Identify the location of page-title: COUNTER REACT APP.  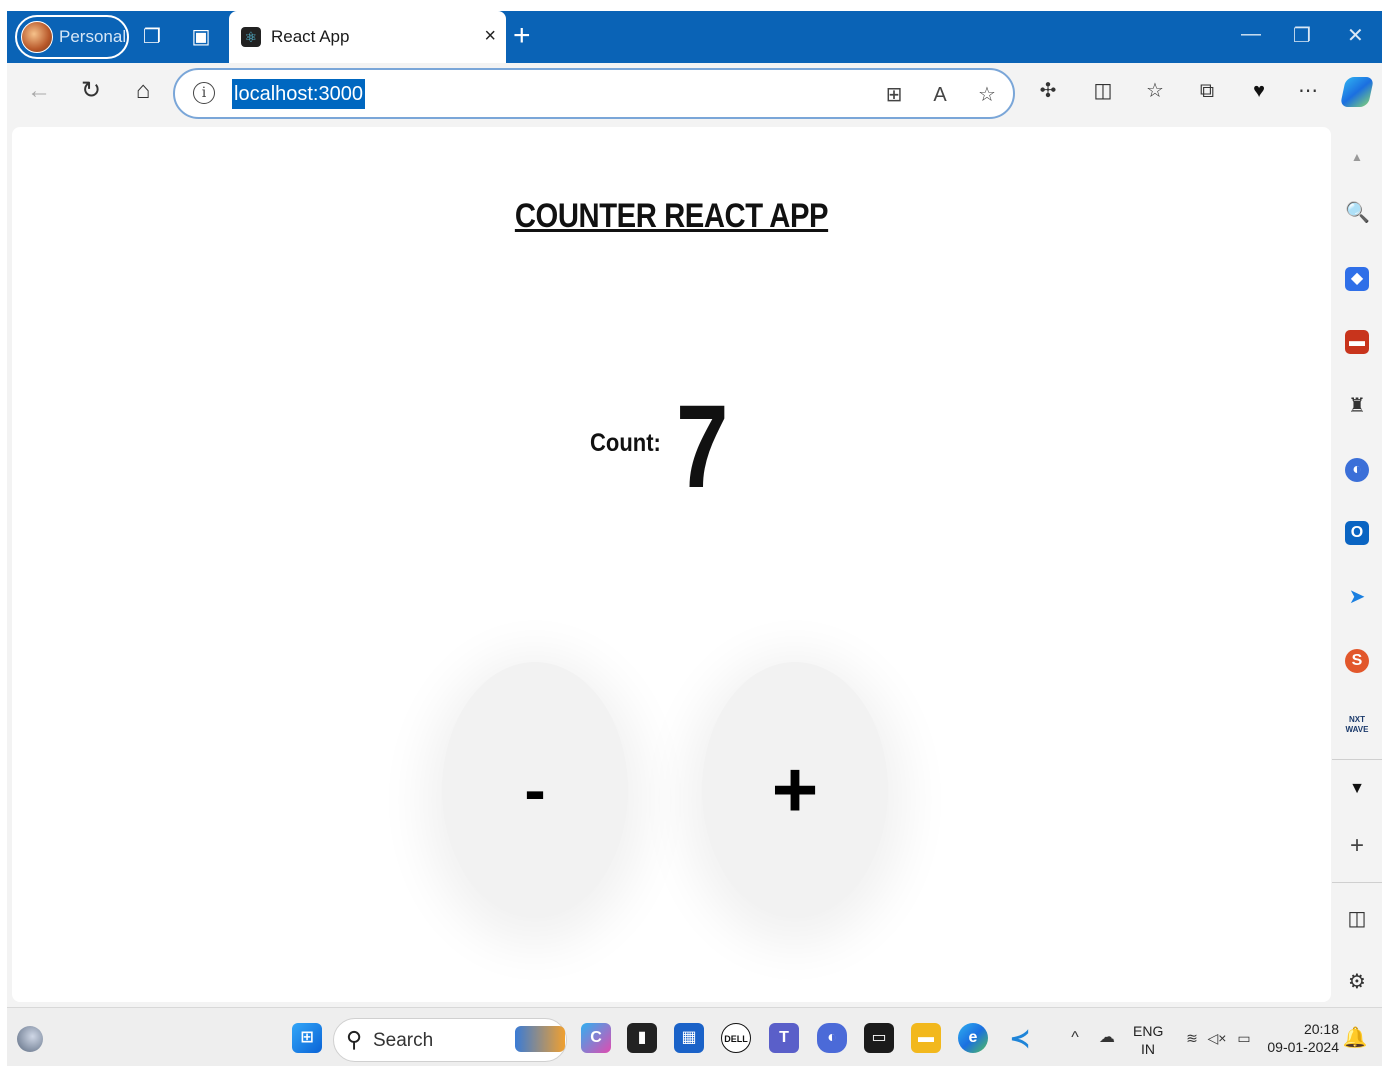
(671, 216).